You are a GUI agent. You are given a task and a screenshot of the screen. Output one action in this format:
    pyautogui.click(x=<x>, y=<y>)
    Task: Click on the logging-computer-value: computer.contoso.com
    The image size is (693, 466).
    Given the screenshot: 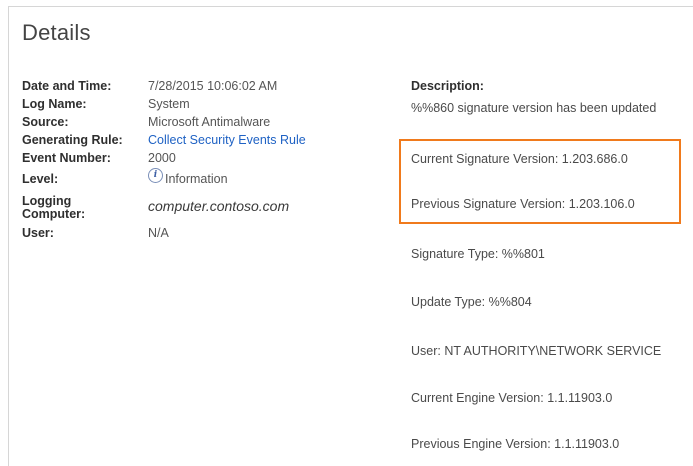 What is the action you would take?
    pyautogui.click(x=219, y=206)
    